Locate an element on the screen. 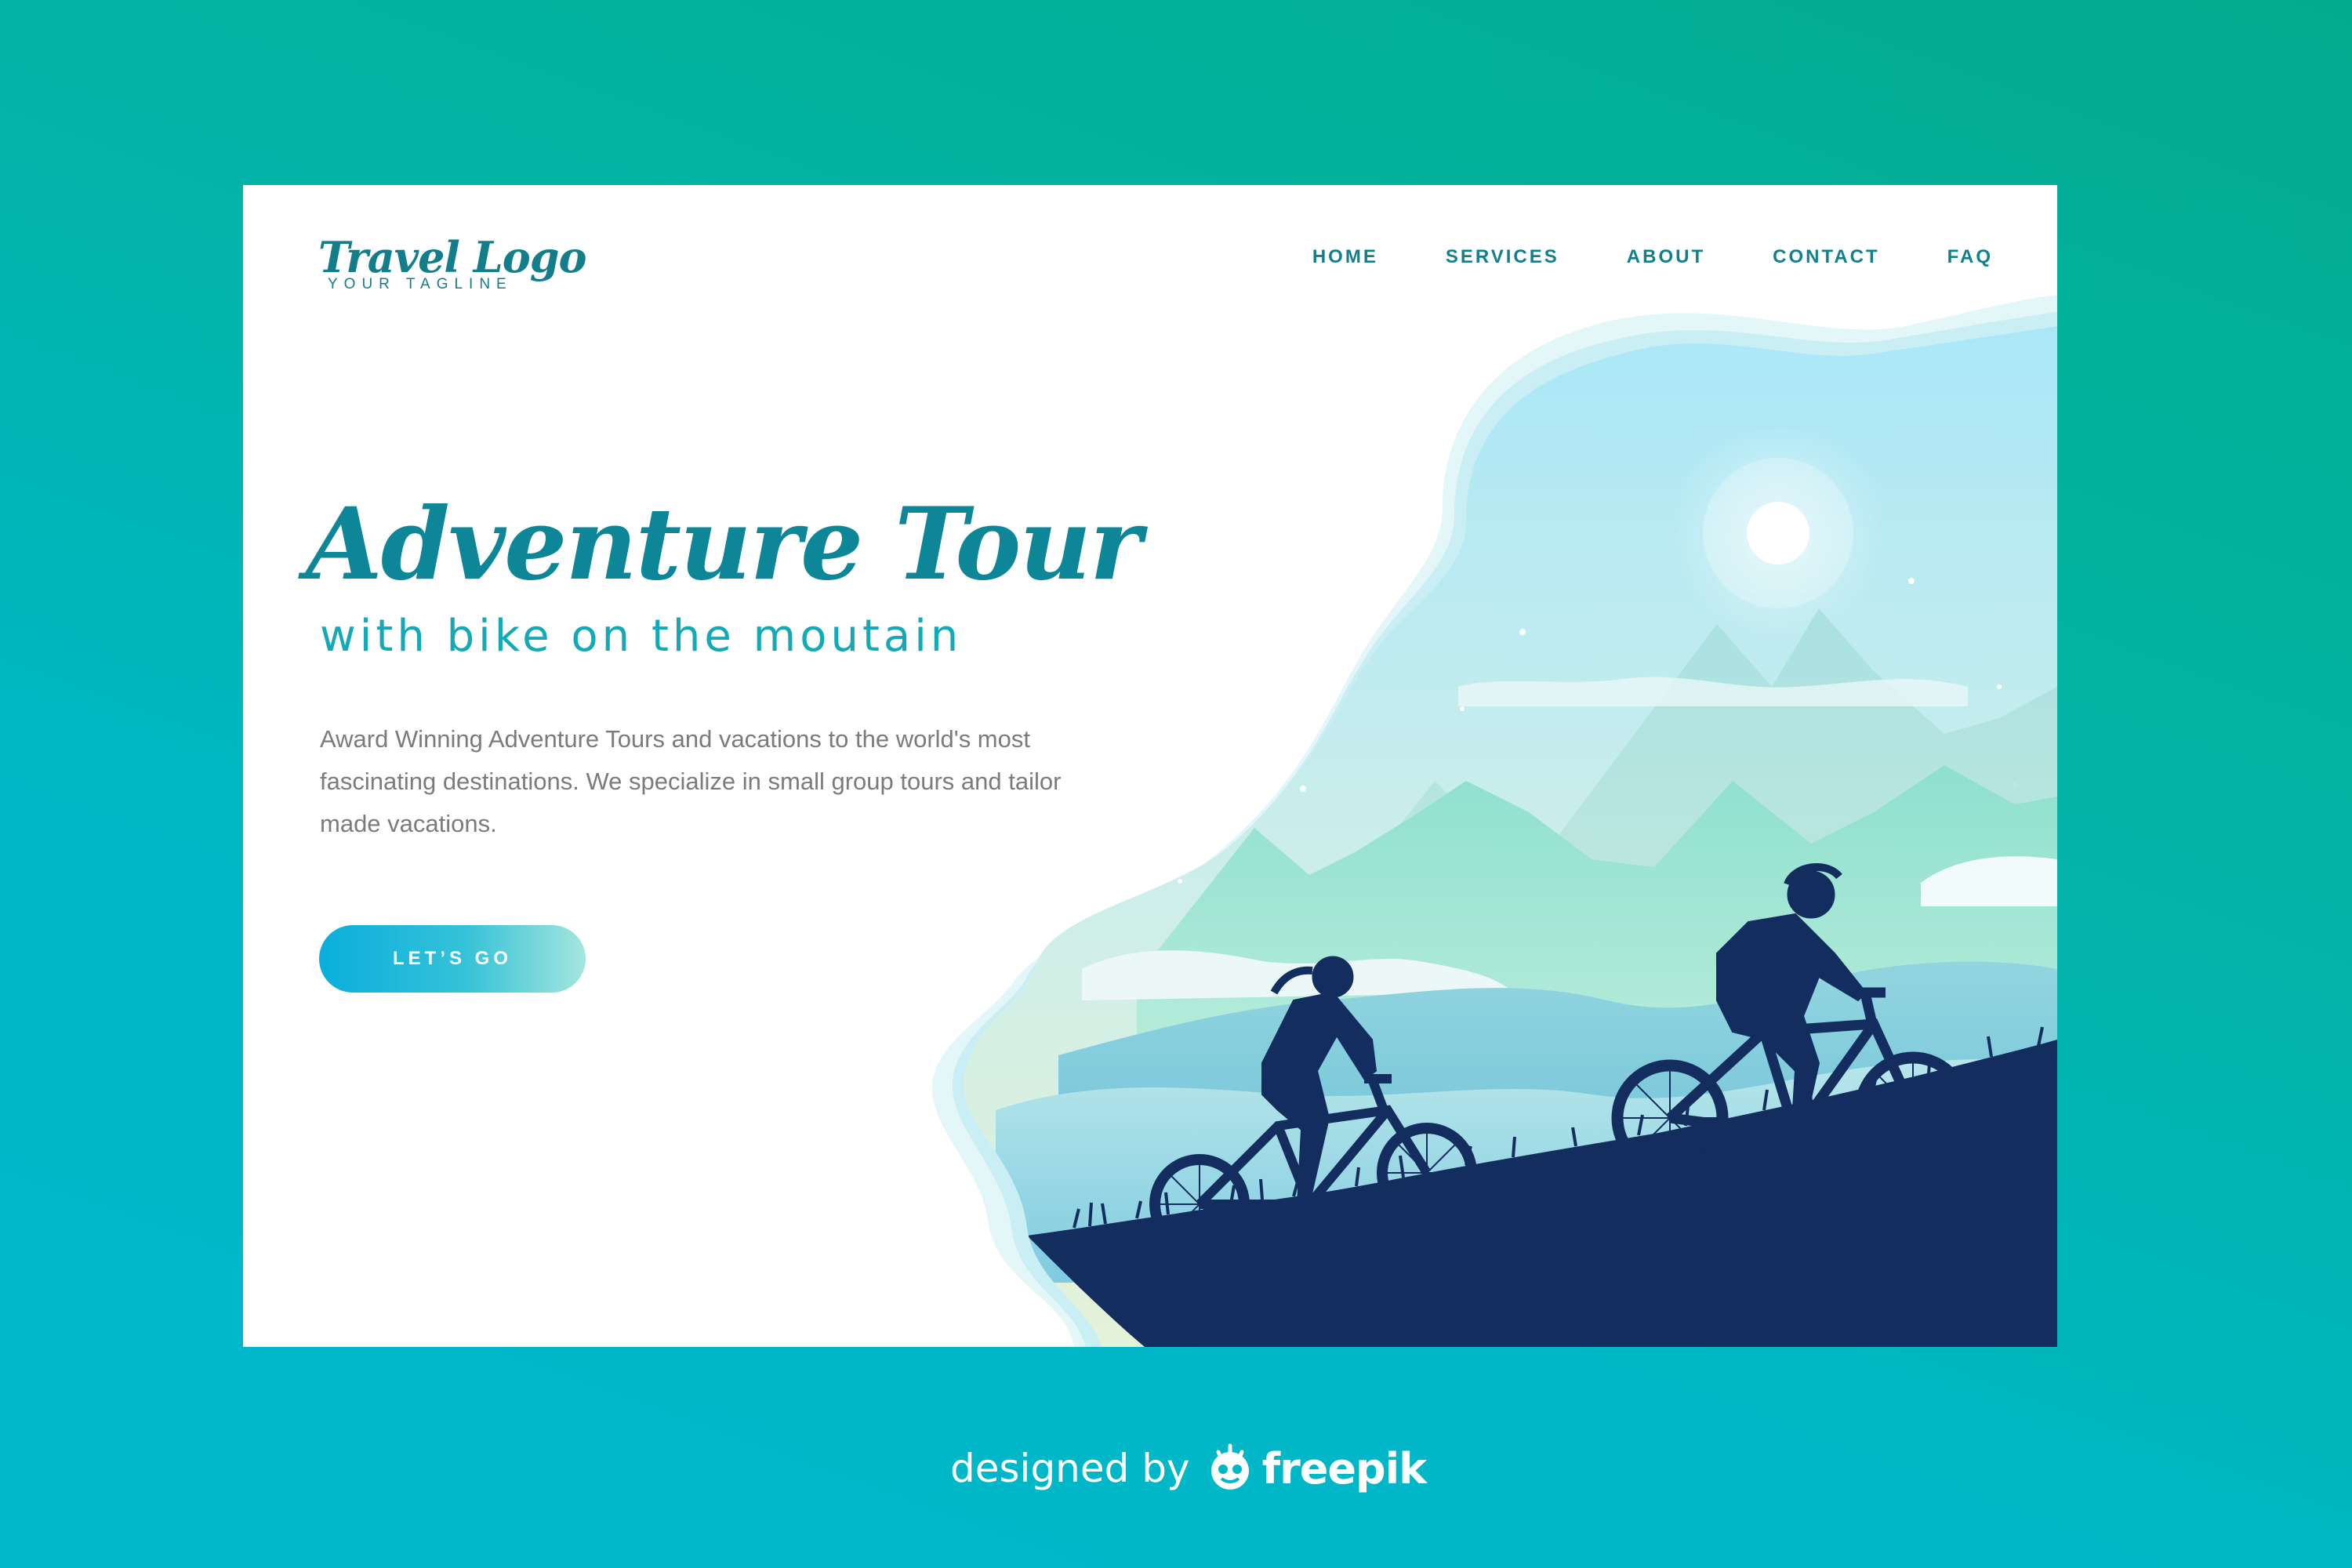  freepik-mascot-icon is located at coordinates (1229, 1466).